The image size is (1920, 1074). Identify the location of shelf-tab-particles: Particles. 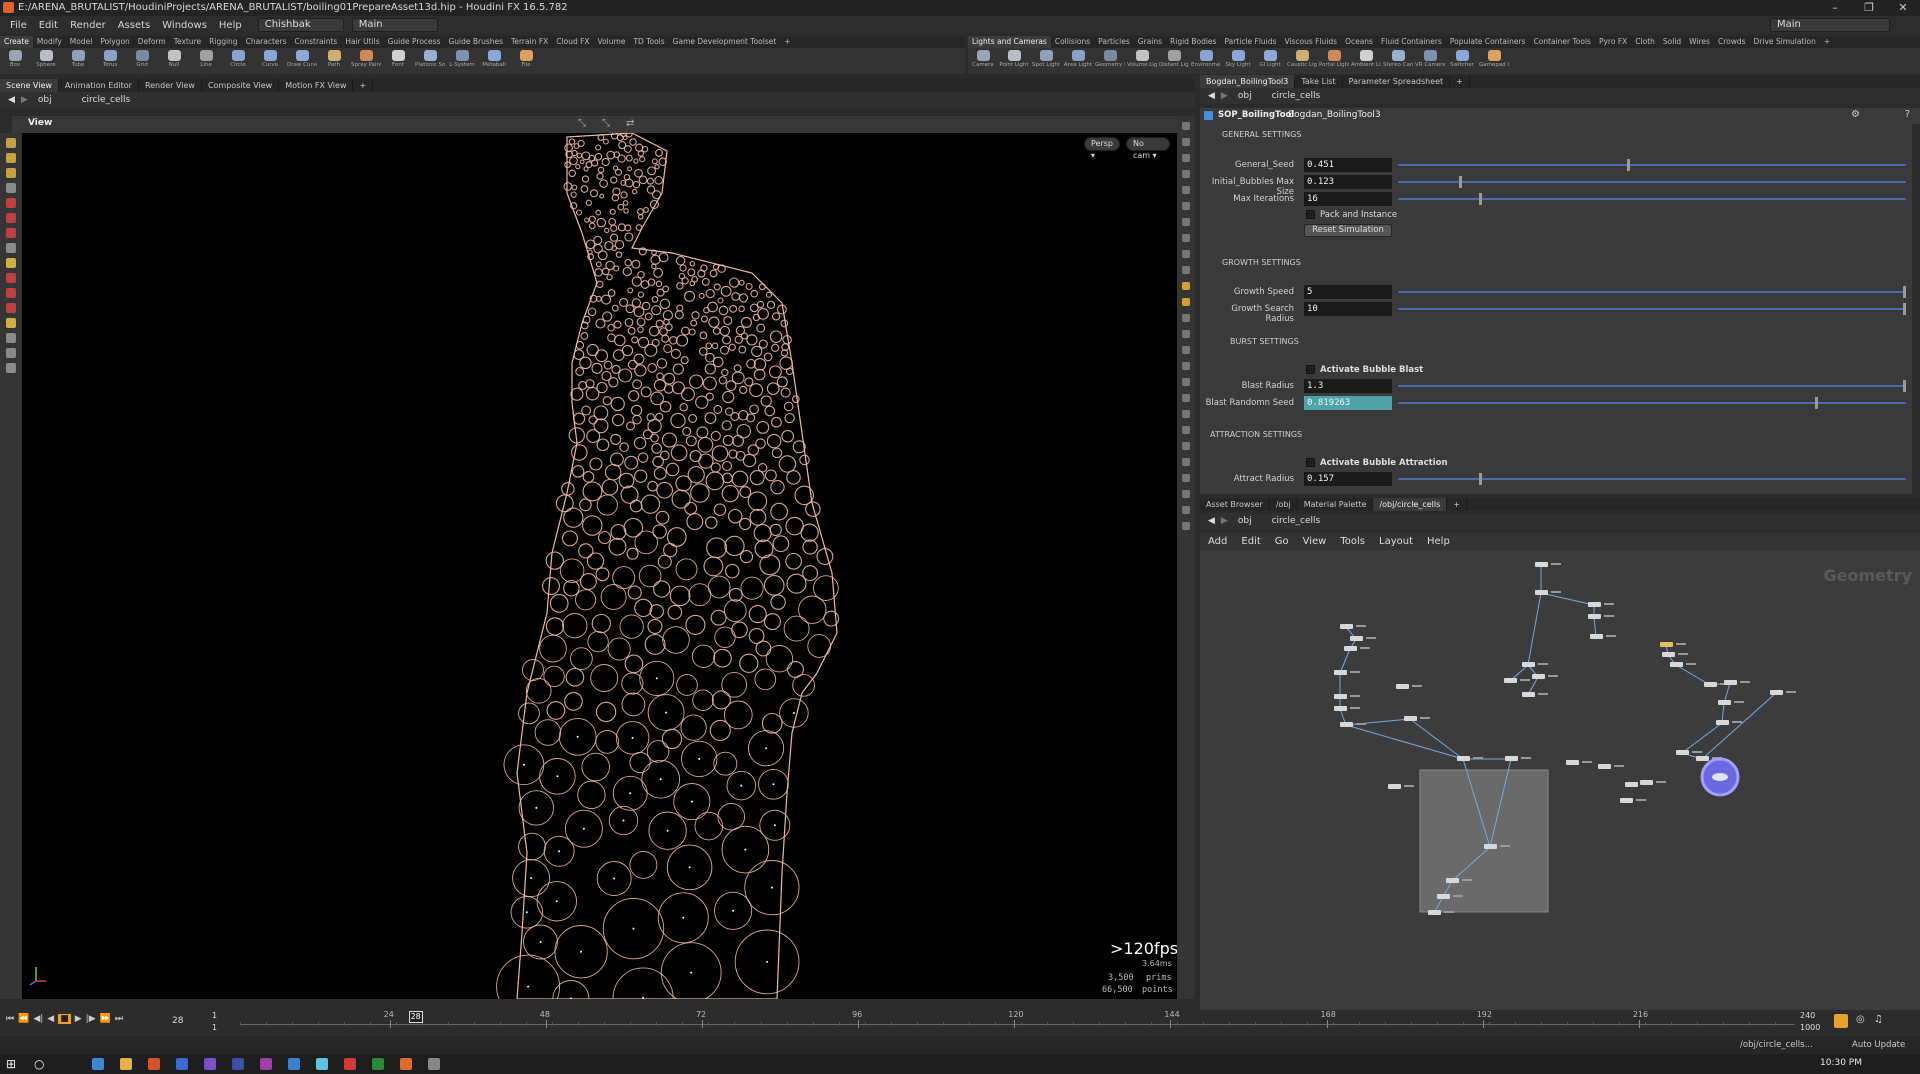
(1114, 42).